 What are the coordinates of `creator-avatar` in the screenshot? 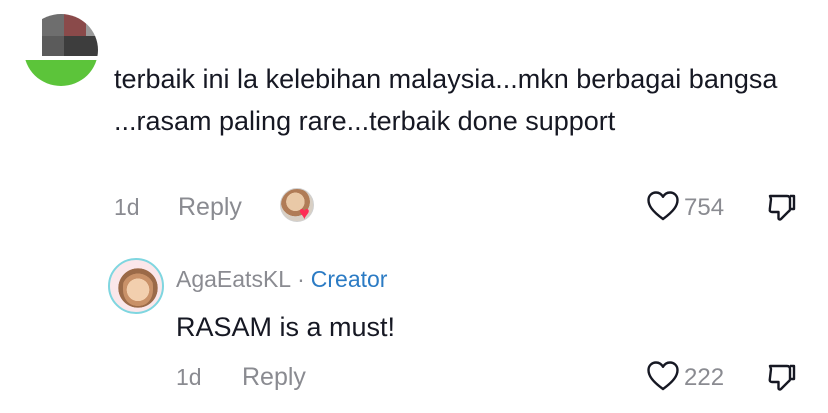 It's located at (136, 286).